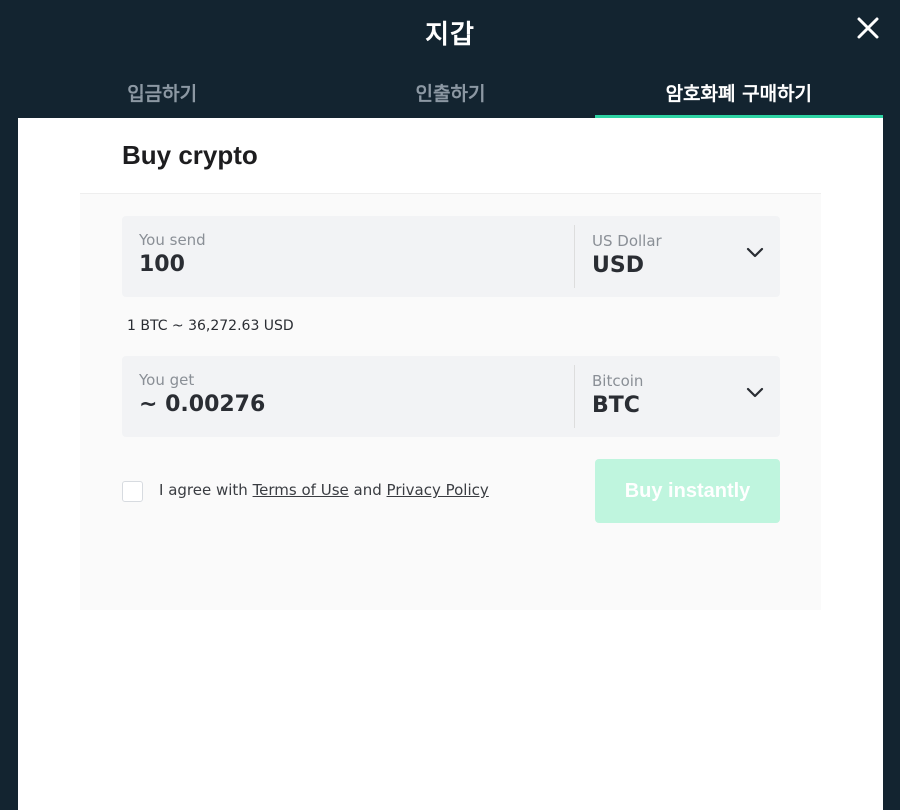 This screenshot has height=810, width=900. Describe the element at coordinates (687, 491) in the screenshot. I see `buy-instantly-button: Buy instantly` at that location.